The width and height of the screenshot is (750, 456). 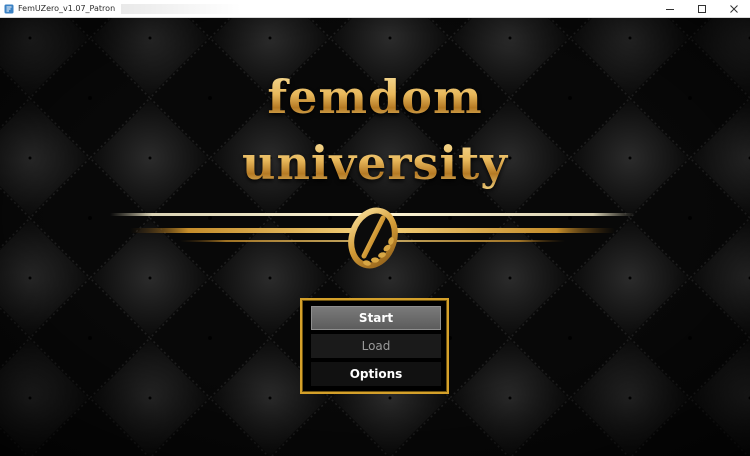 I want to click on minimize-icon, so click(x=670, y=9).